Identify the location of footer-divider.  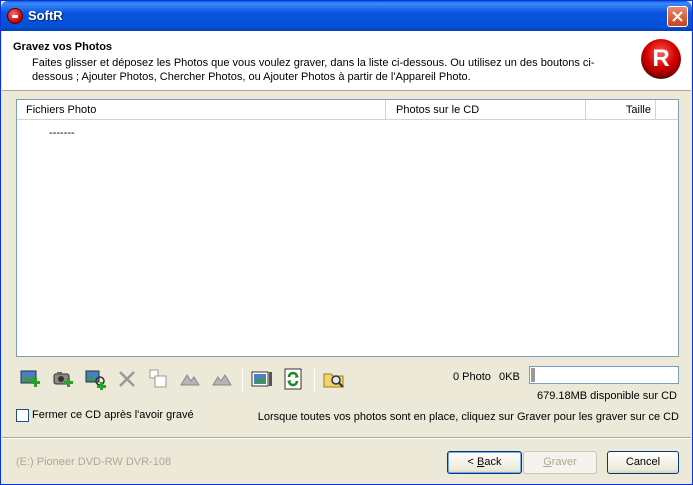
(346, 438).